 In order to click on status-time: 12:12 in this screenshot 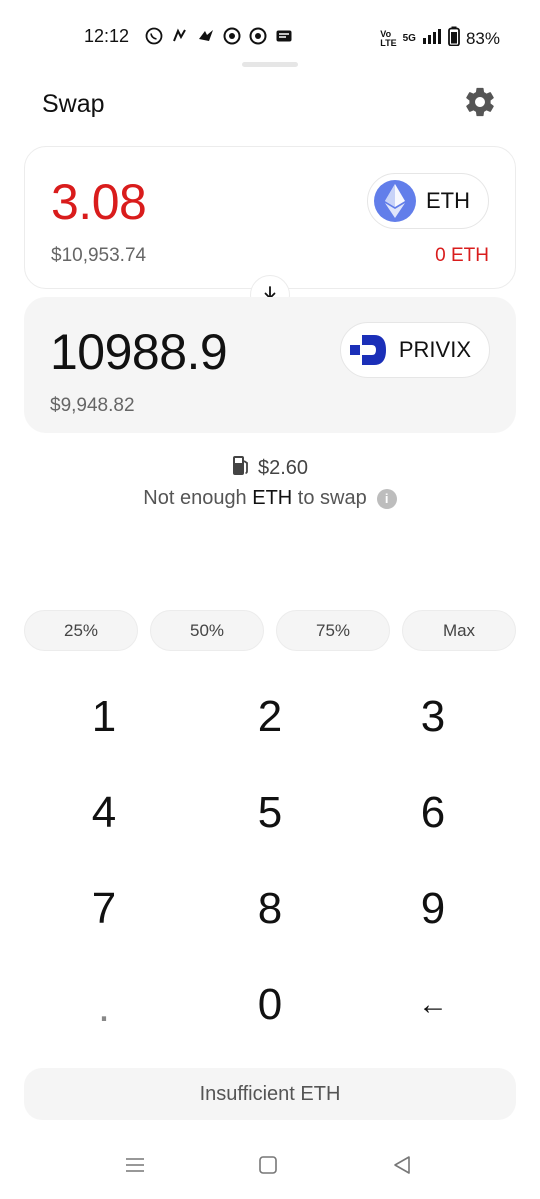, I will do `click(107, 36)`.